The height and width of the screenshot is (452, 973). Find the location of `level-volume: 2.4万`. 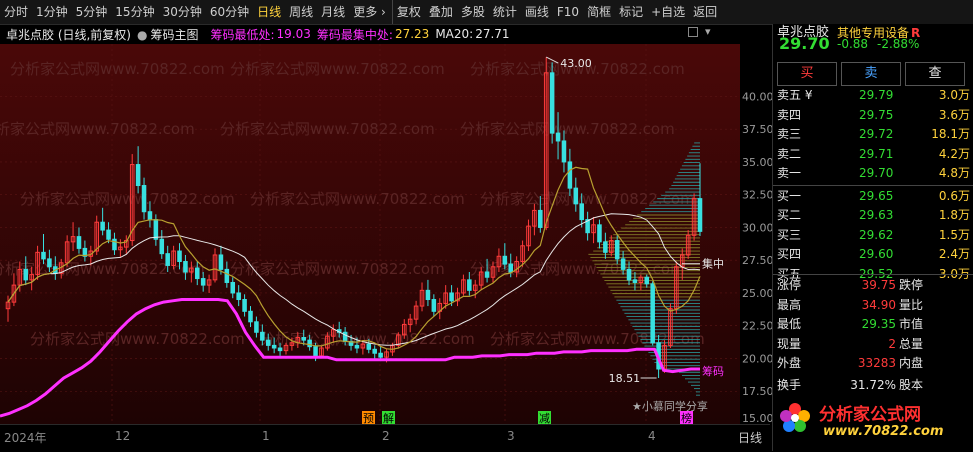

level-volume: 2.4万 is located at coordinates (954, 254).